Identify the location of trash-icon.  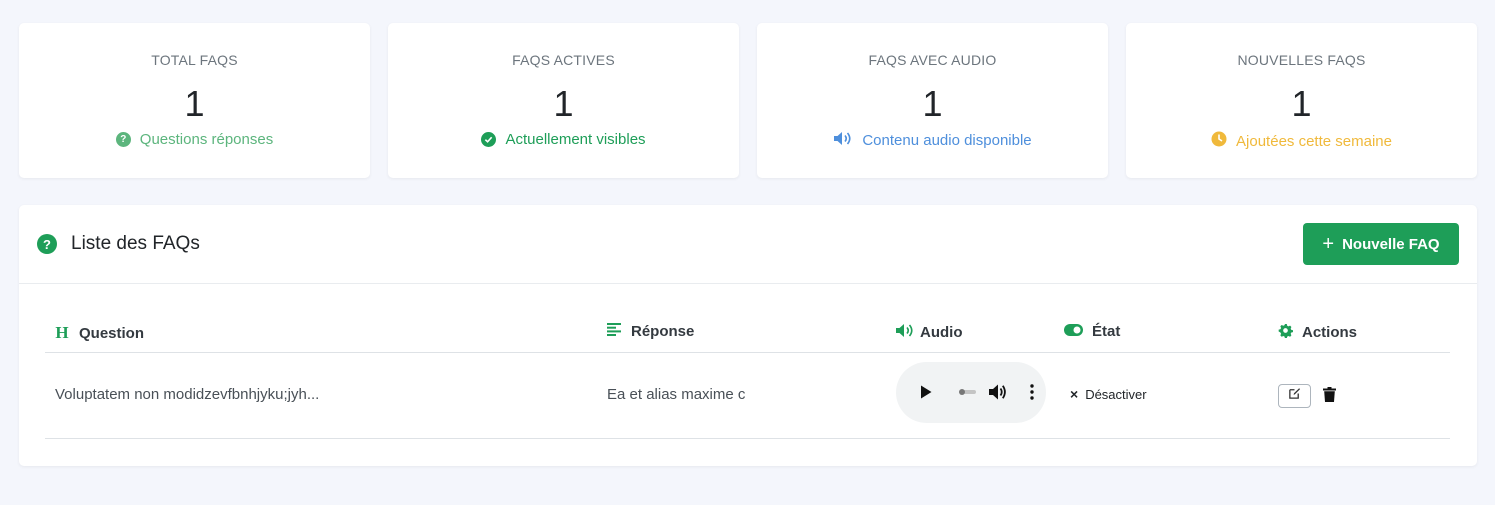
(1329, 396).